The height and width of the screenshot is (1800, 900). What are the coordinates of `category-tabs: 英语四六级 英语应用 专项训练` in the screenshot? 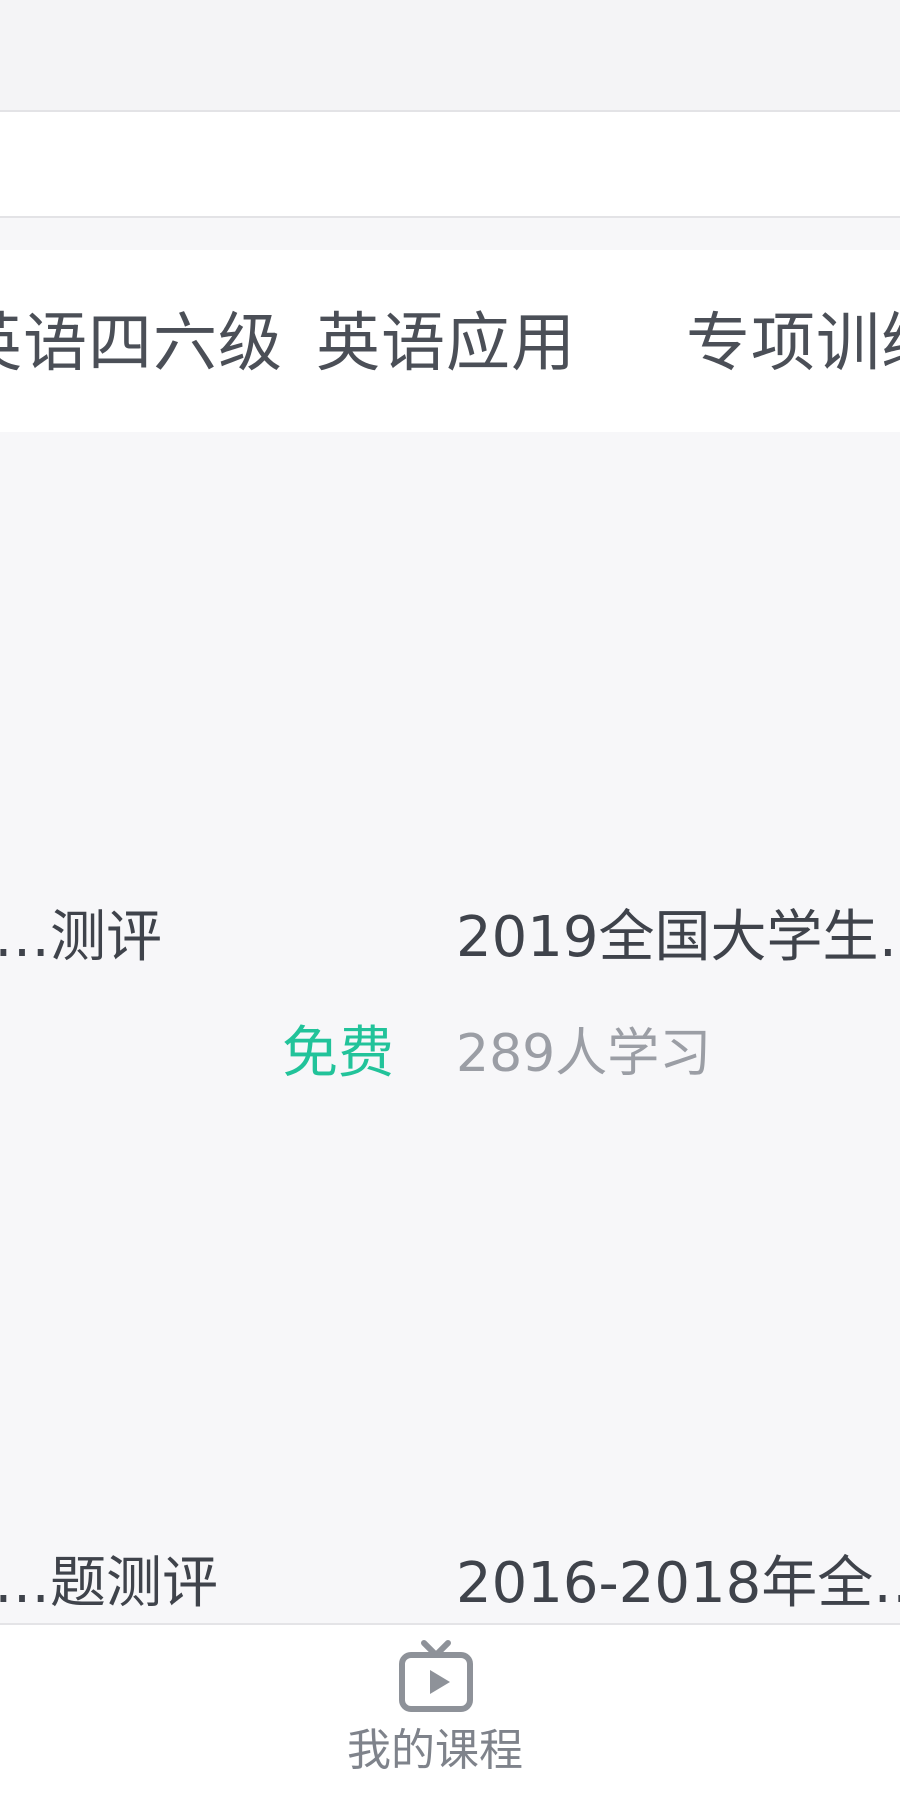 It's located at (450, 341).